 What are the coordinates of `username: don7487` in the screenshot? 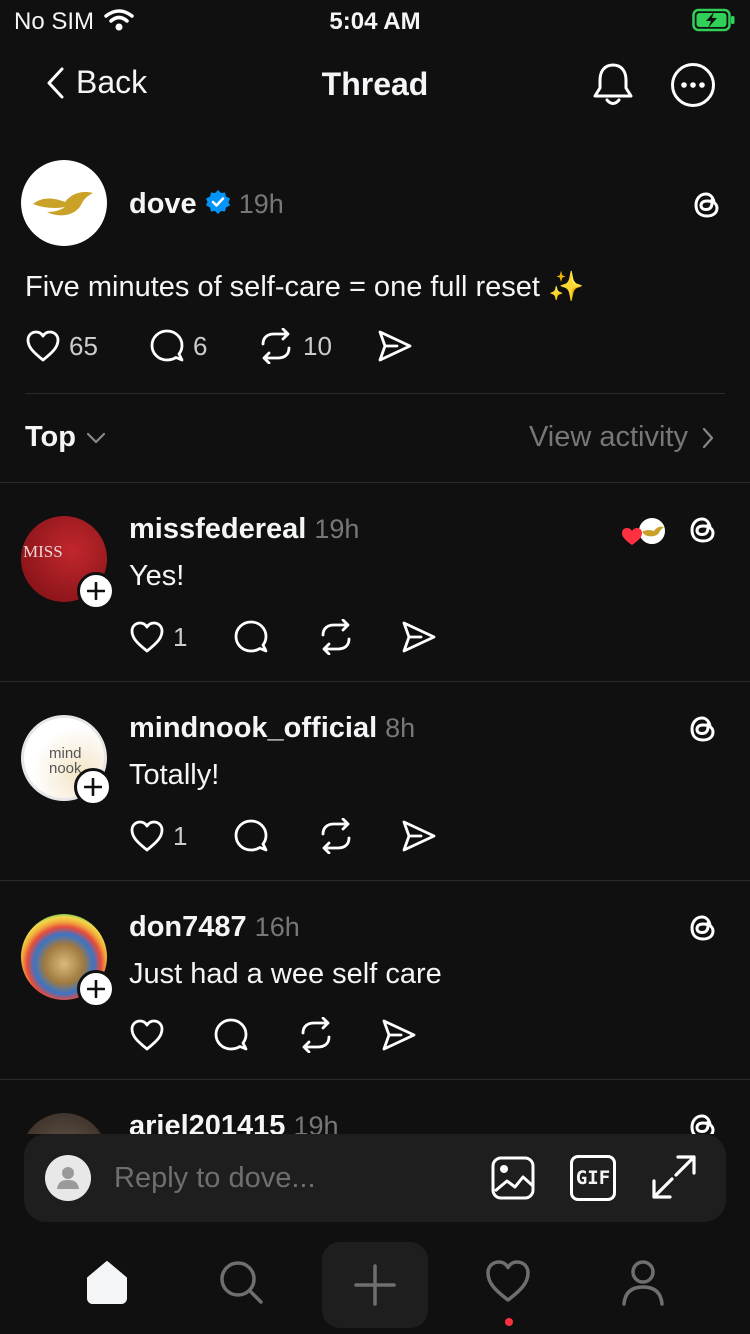 It's located at (188, 927).